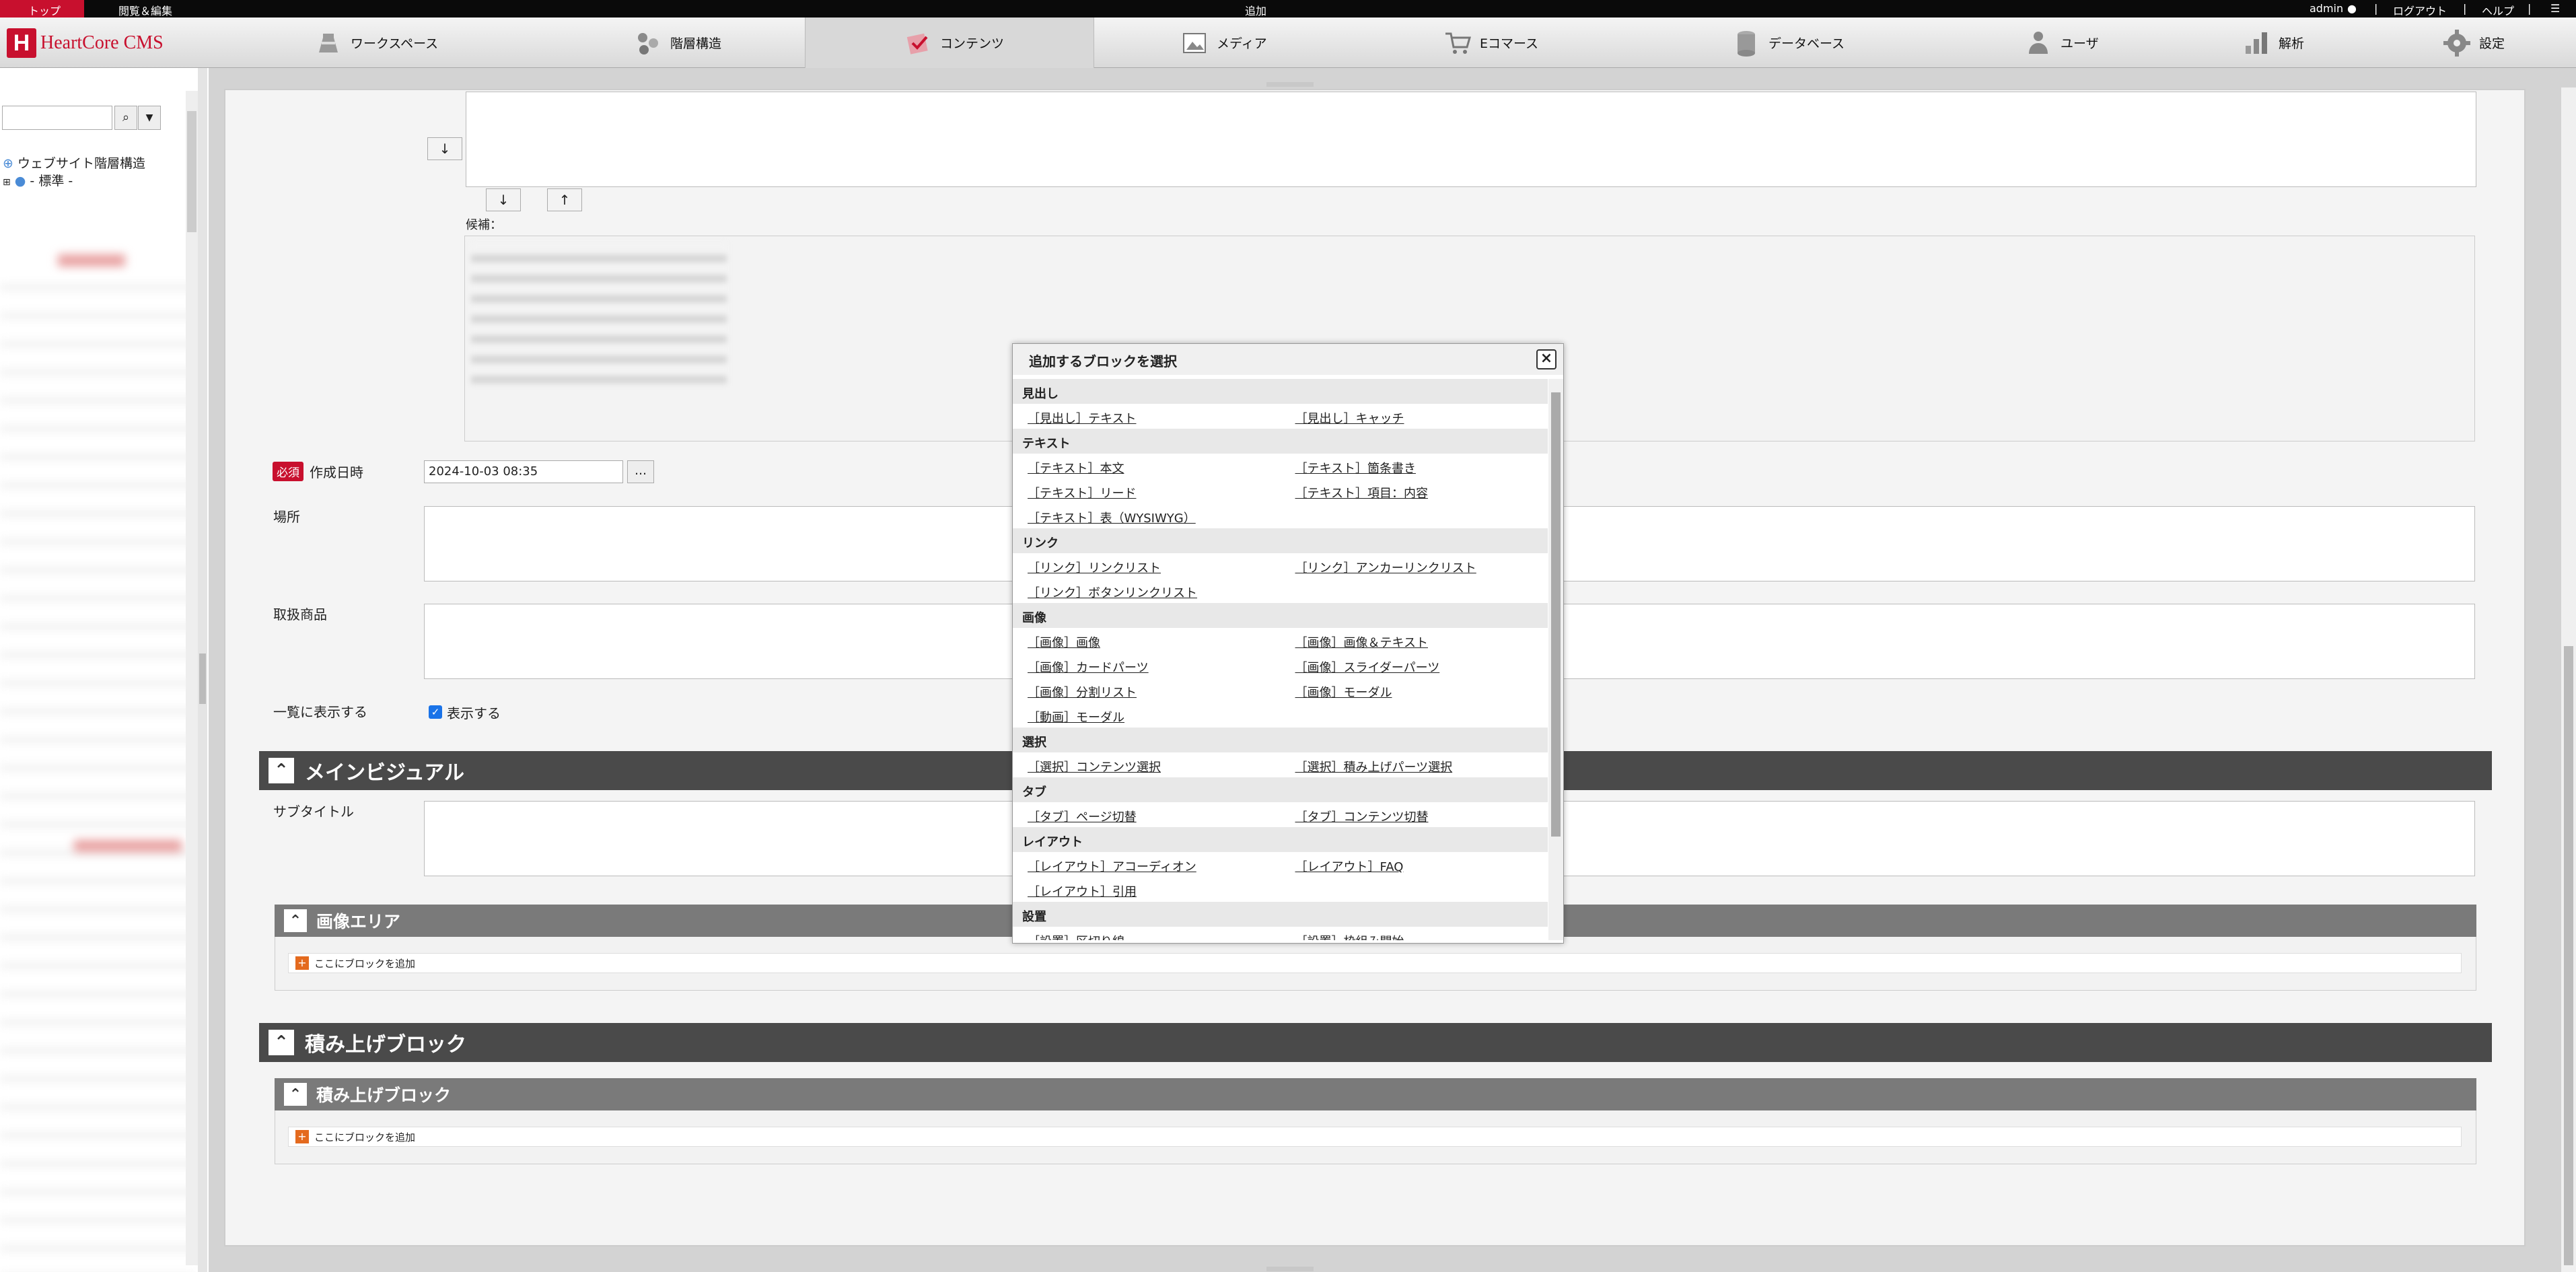 This screenshot has width=2576, height=1272. What do you see at coordinates (145, 10) in the screenshot?
I see `view-edit-link: 閲覧＆編集` at bounding box center [145, 10].